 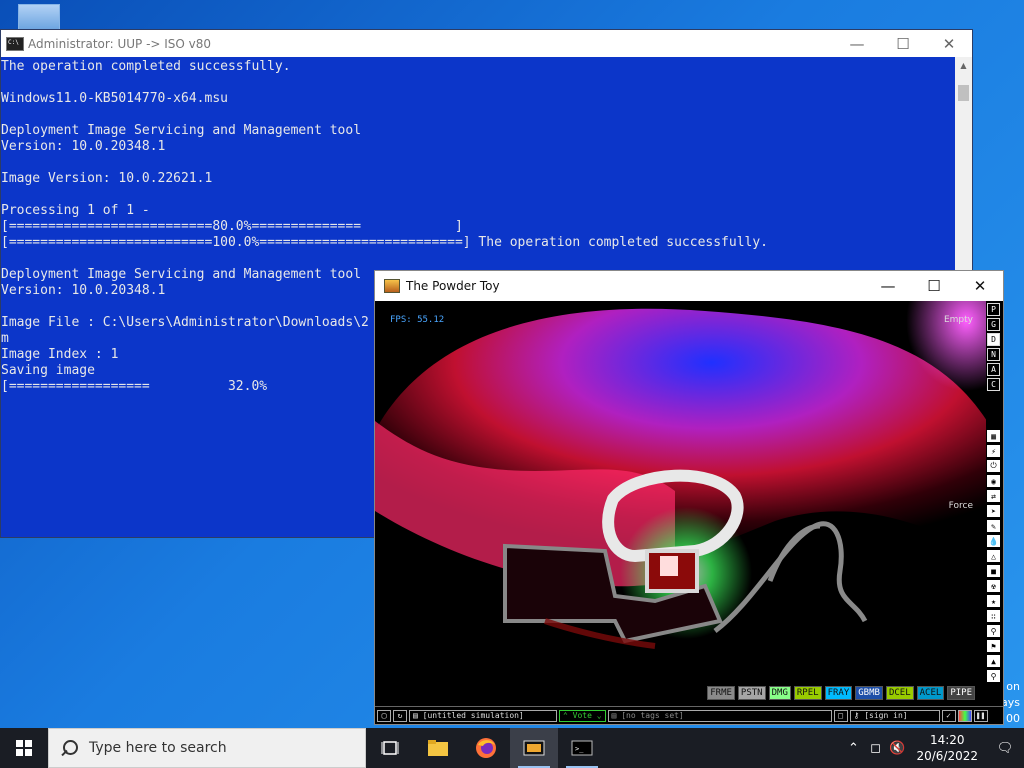 What do you see at coordinates (838, 693) in the screenshot?
I see `element-button: FRAY` at bounding box center [838, 693].